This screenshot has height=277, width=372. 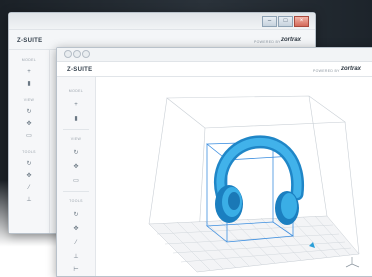 I want to click on build-plate-grid, so click(x=254, y=244).